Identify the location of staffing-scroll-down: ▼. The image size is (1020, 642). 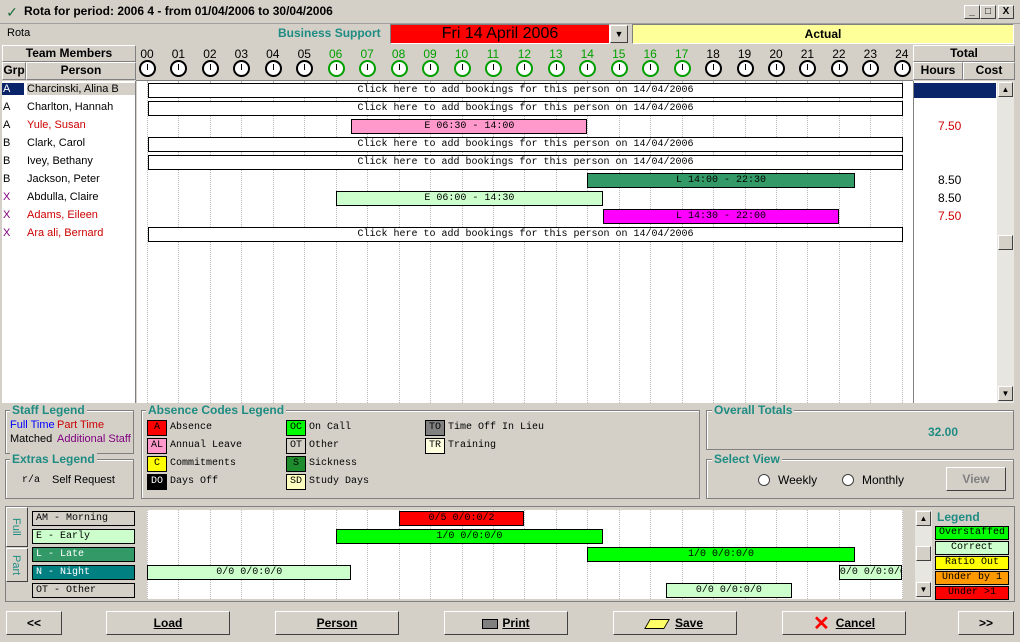
(923, 589).